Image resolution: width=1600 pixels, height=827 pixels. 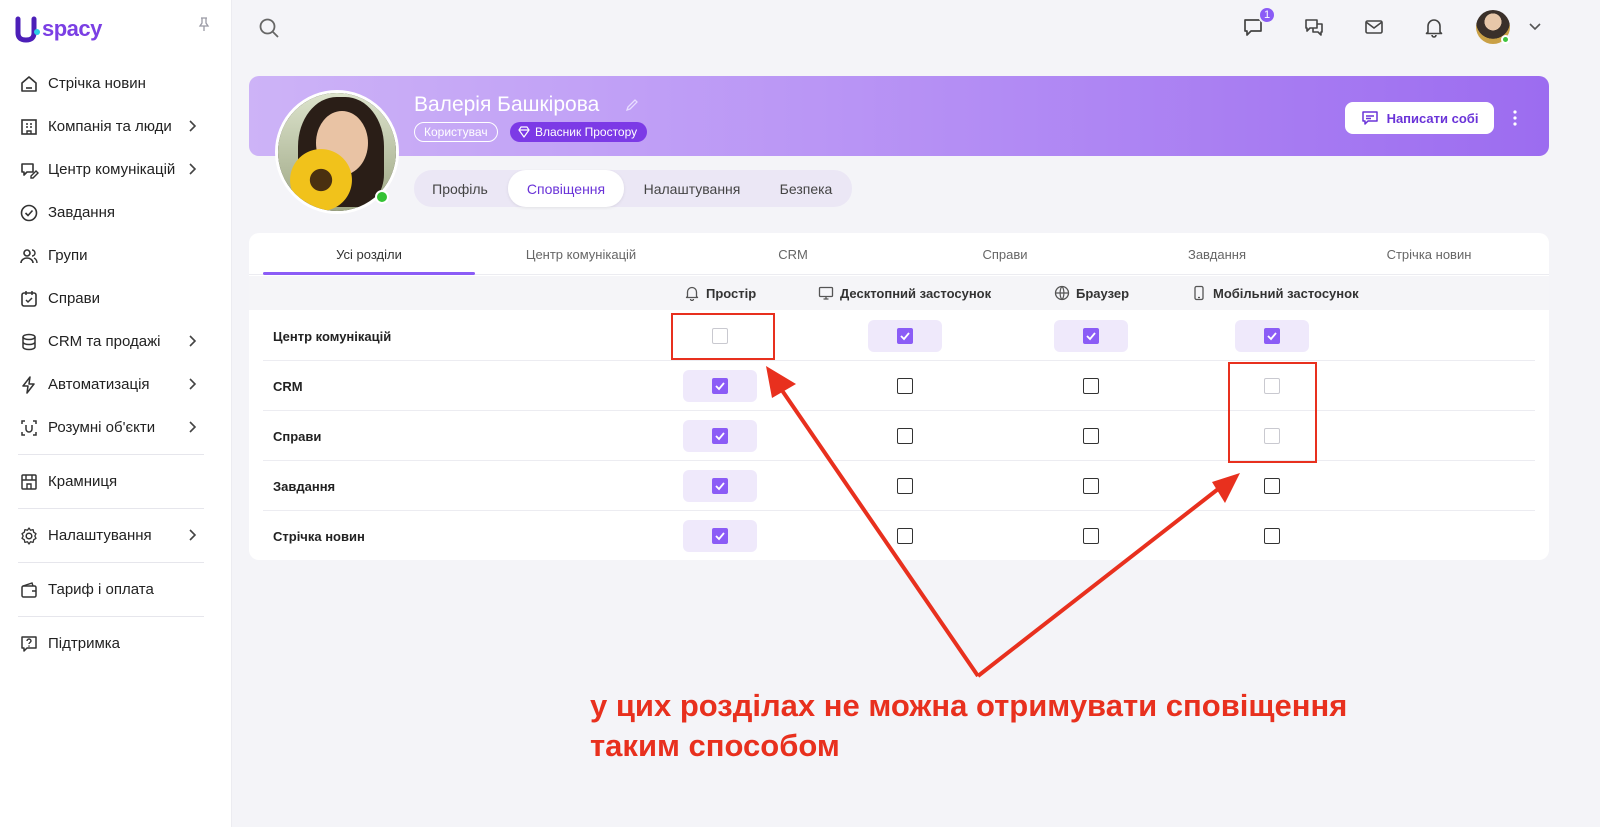 I want to click on sidebar-item-label: Підтримка, so click(x=84, y=643).